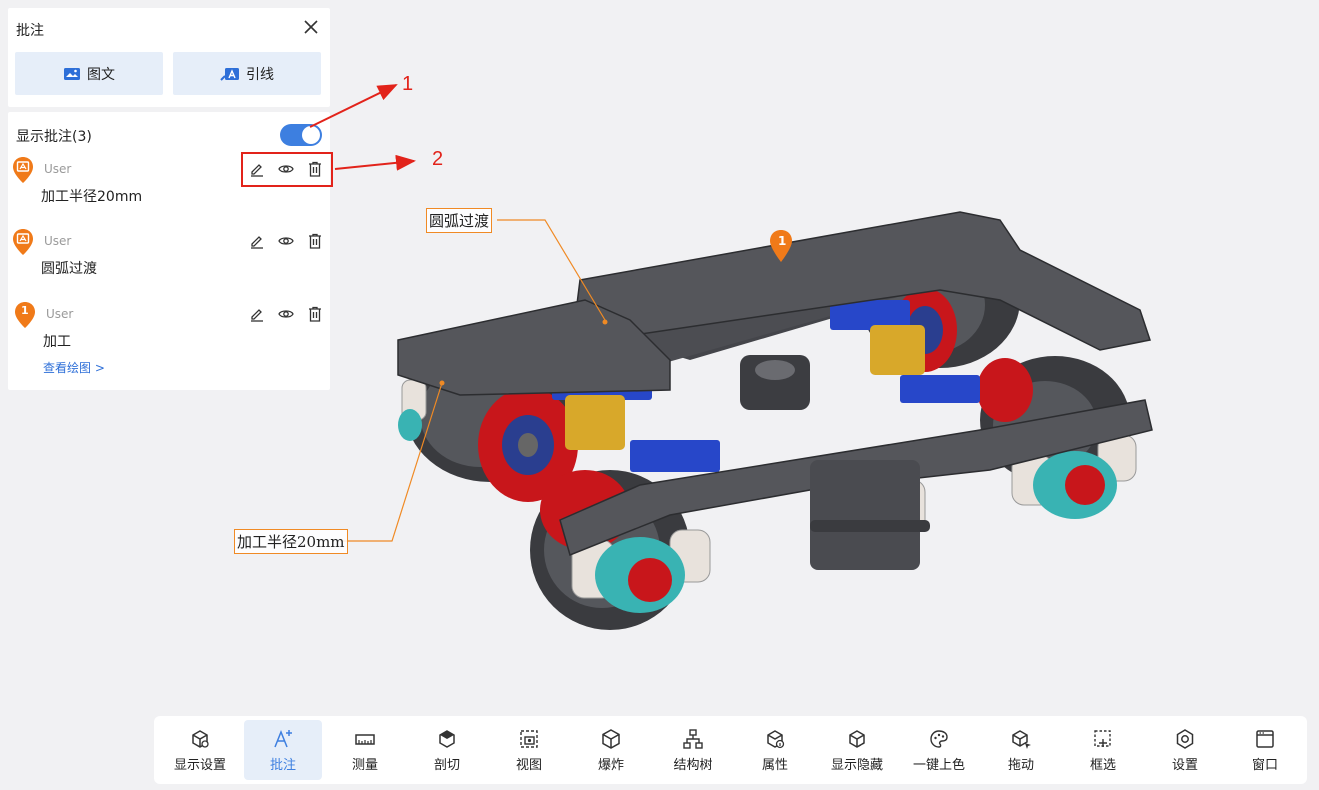 The image size is (1319, 790). Describe the element at coordinates (1185, 750) in the screenshot. I see `tool-settings: 设置` at that location.